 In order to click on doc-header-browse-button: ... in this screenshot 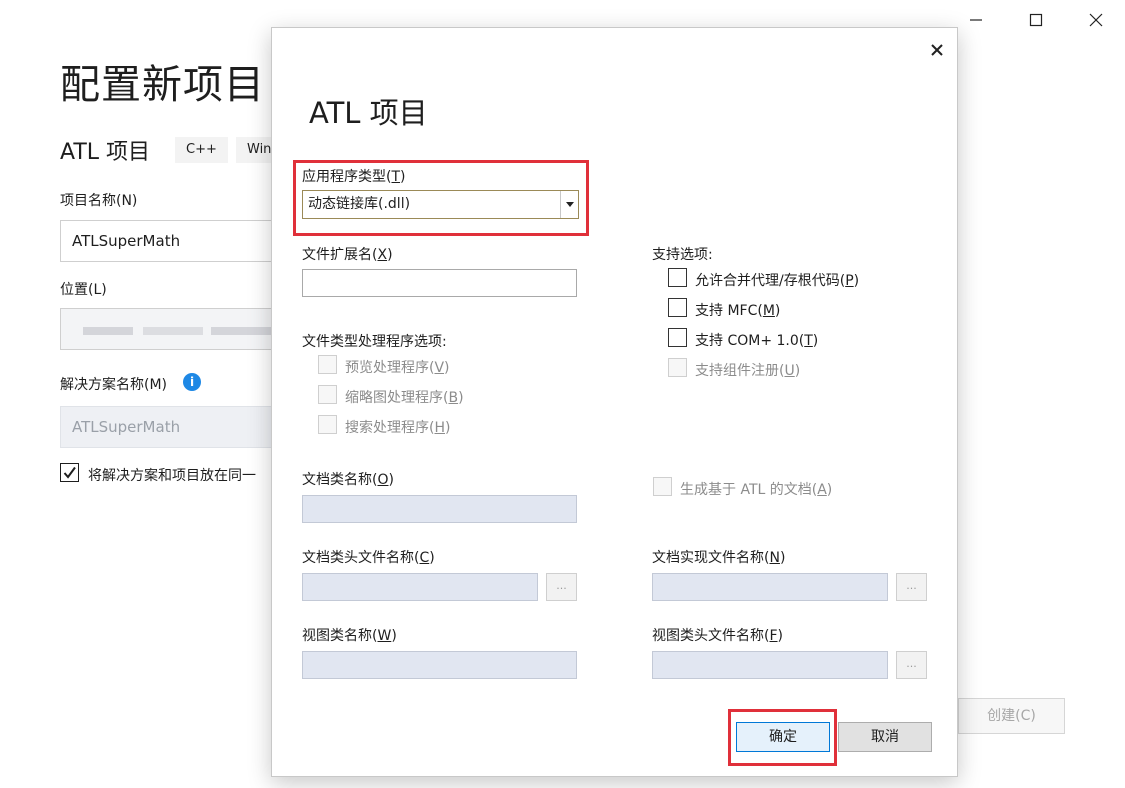, I will do `click(561, 587)`.